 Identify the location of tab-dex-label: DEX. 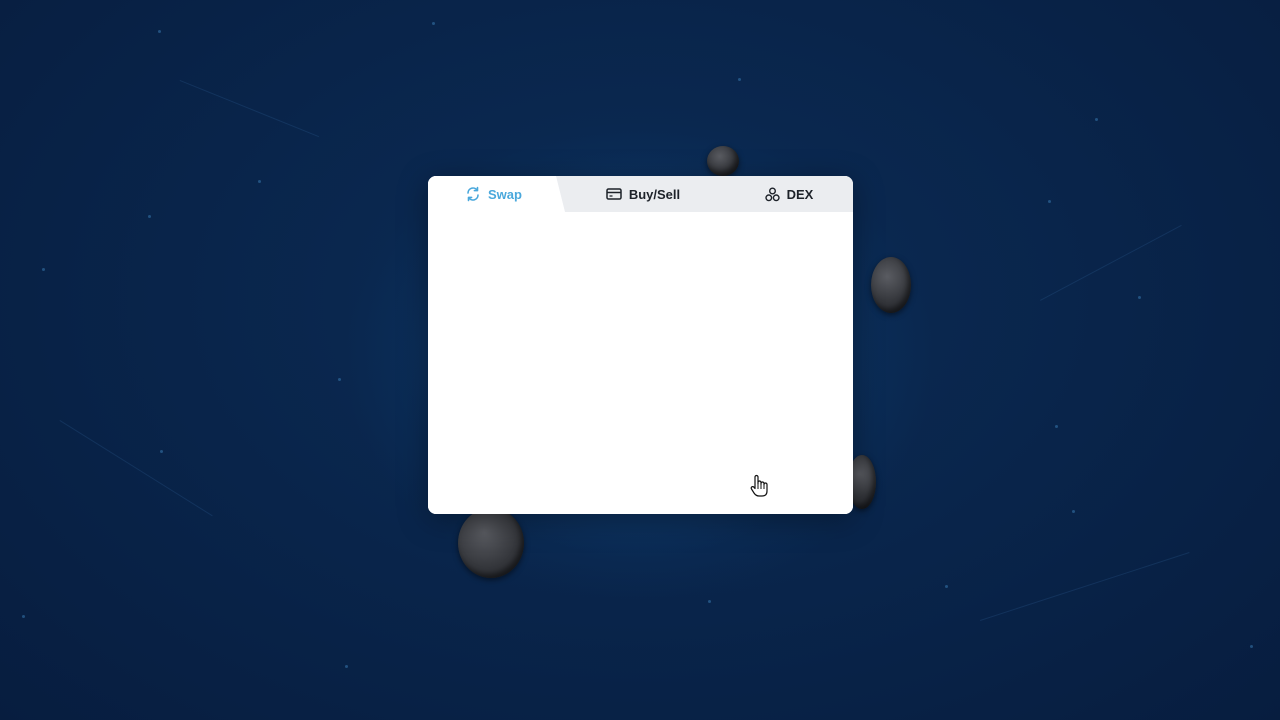
(800, 194).